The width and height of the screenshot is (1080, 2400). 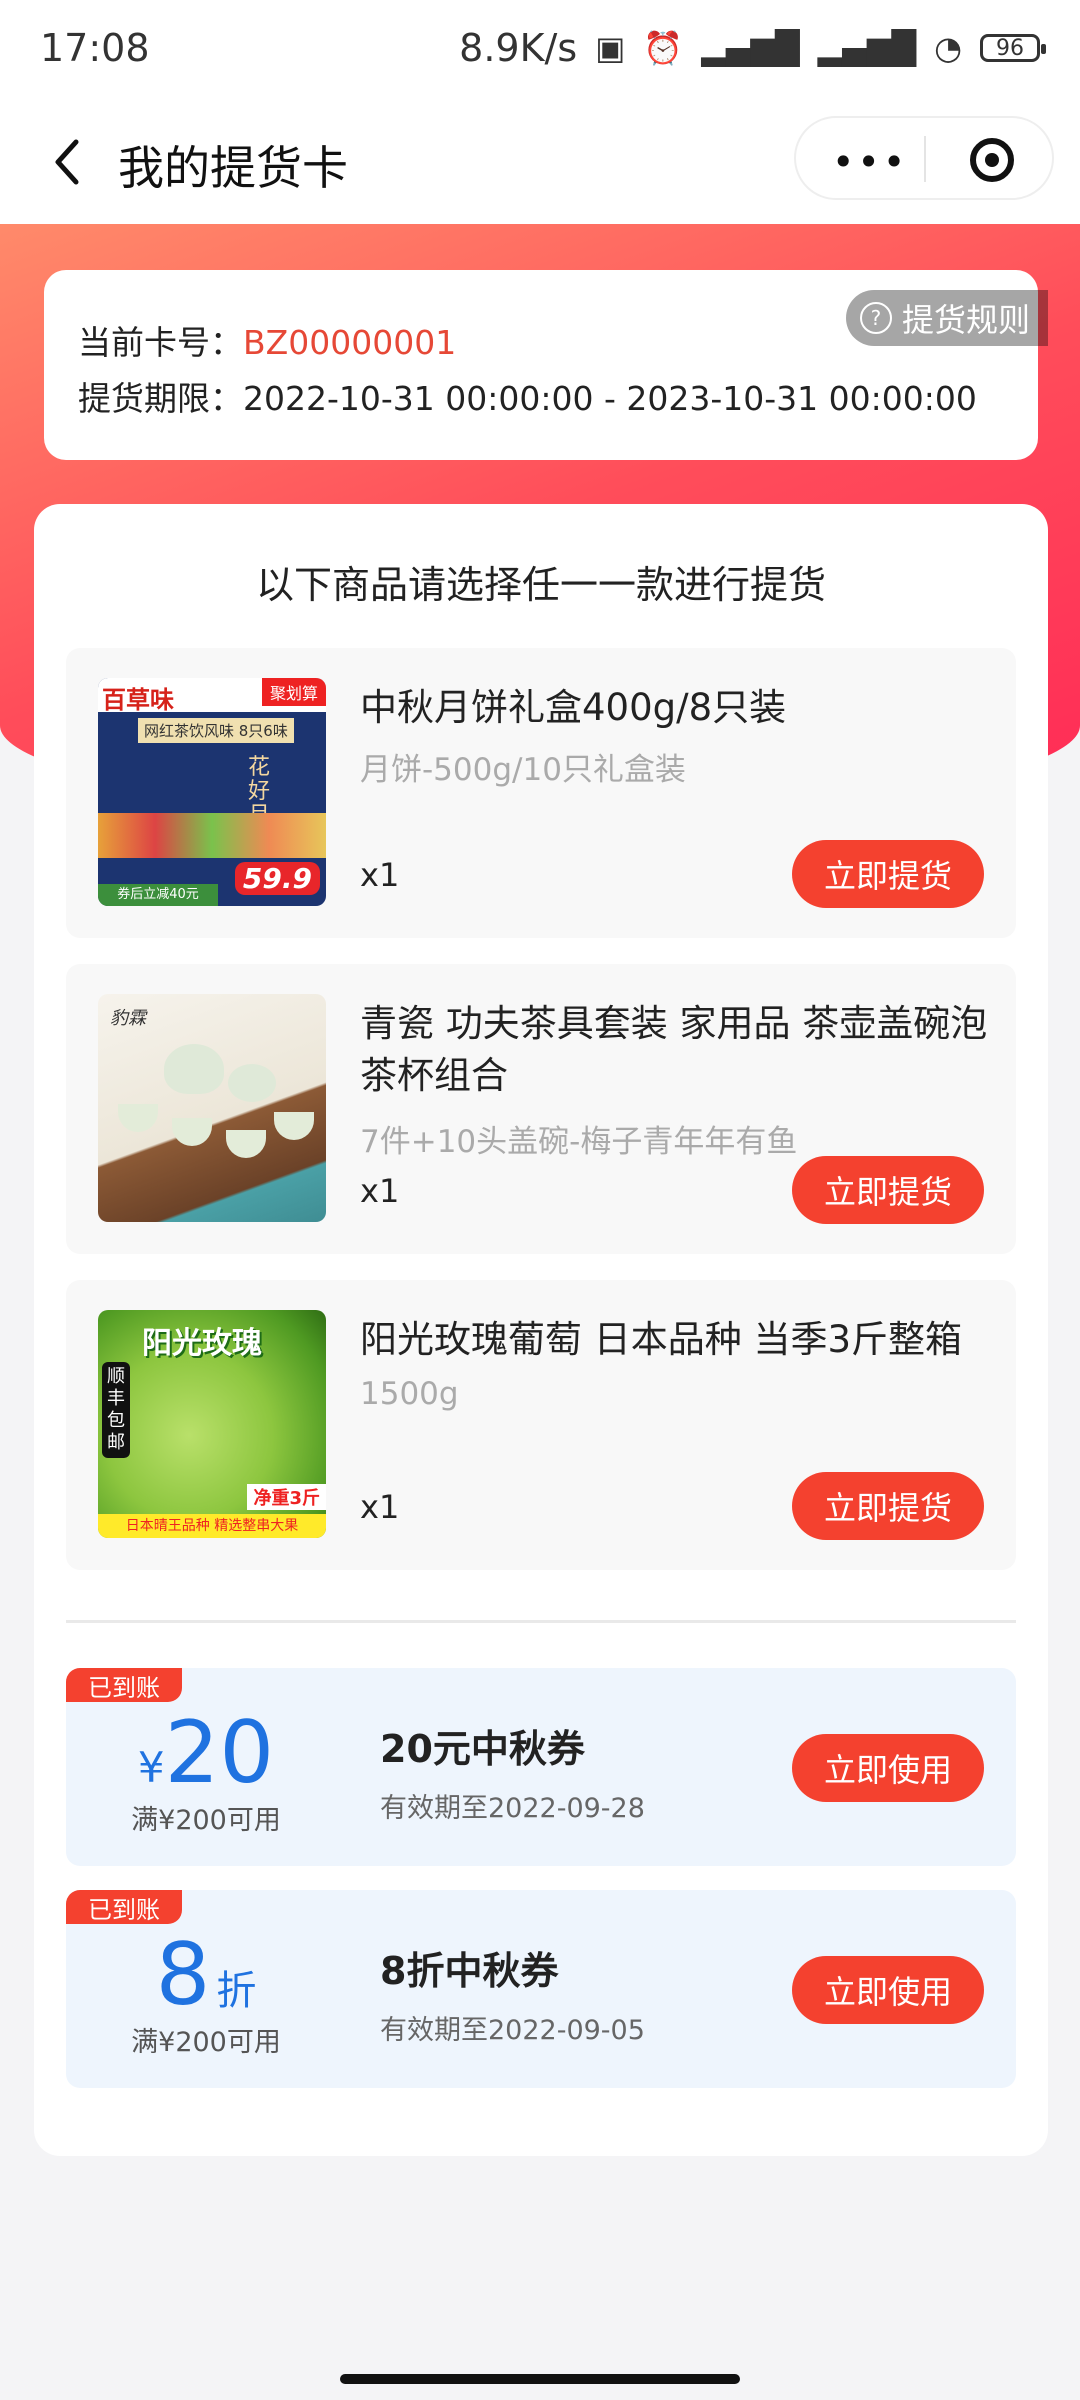 What do you see at coordinates (350, 342) in the screenshot?
I see `card-number-value: BZ00000001` at bounding box center [350, 342].